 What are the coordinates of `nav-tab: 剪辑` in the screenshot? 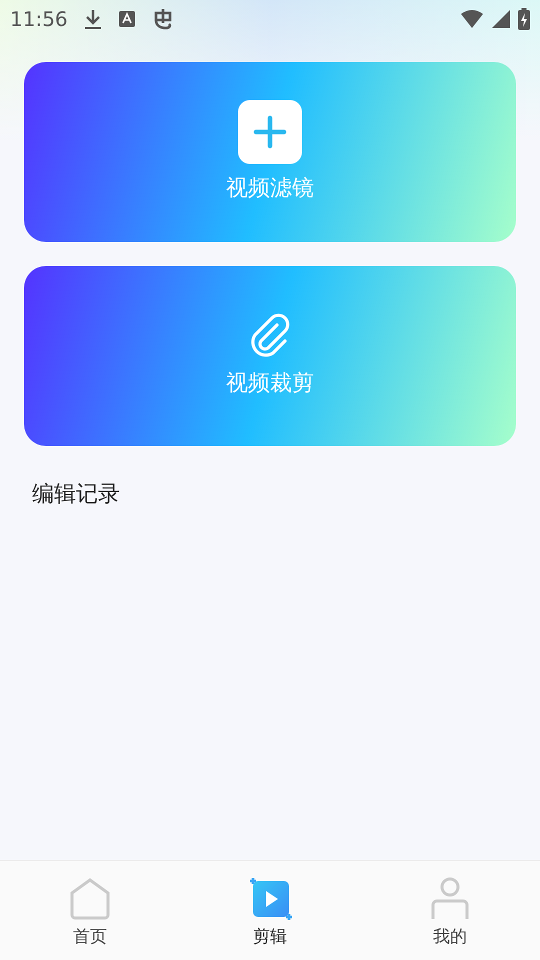 It's located at (270, 913).